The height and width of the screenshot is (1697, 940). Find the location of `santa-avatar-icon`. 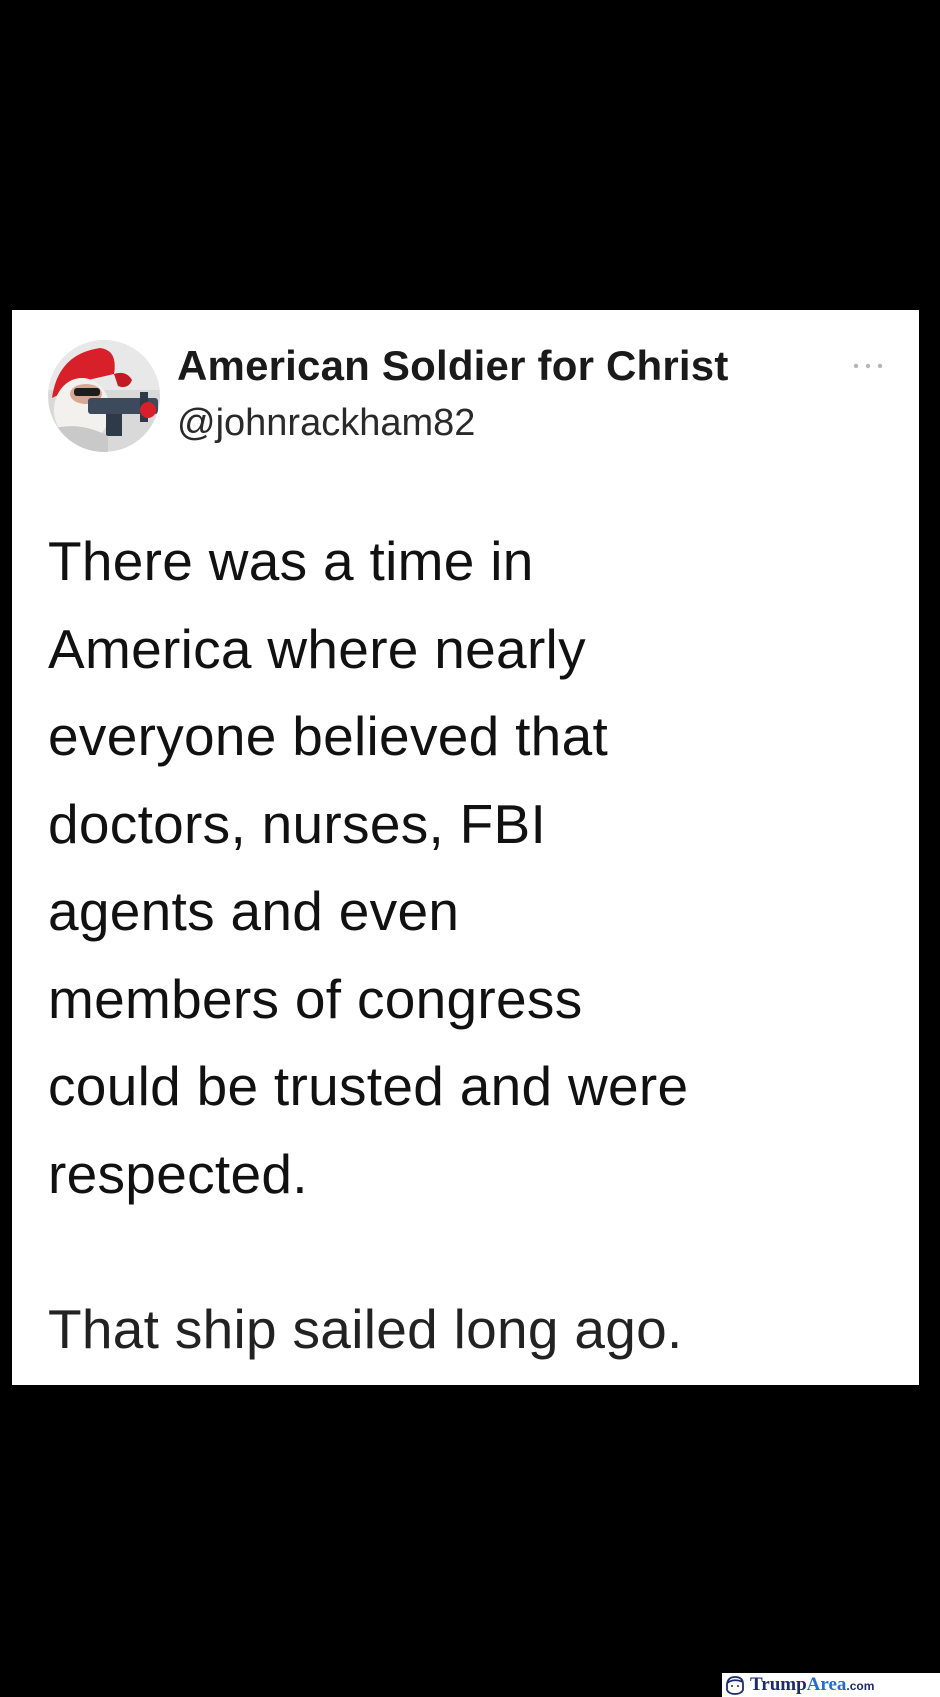

santa-avatar-icon is located at coordinates (104, 396).